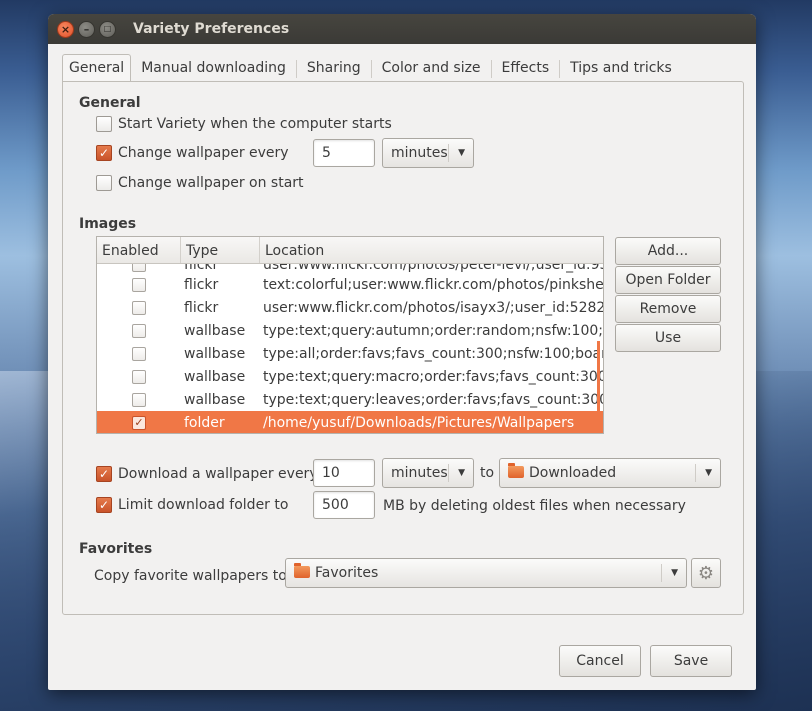 This screenshot has width=812, height=711. I want to click on minimize-window-button: –, so click(86, 29).